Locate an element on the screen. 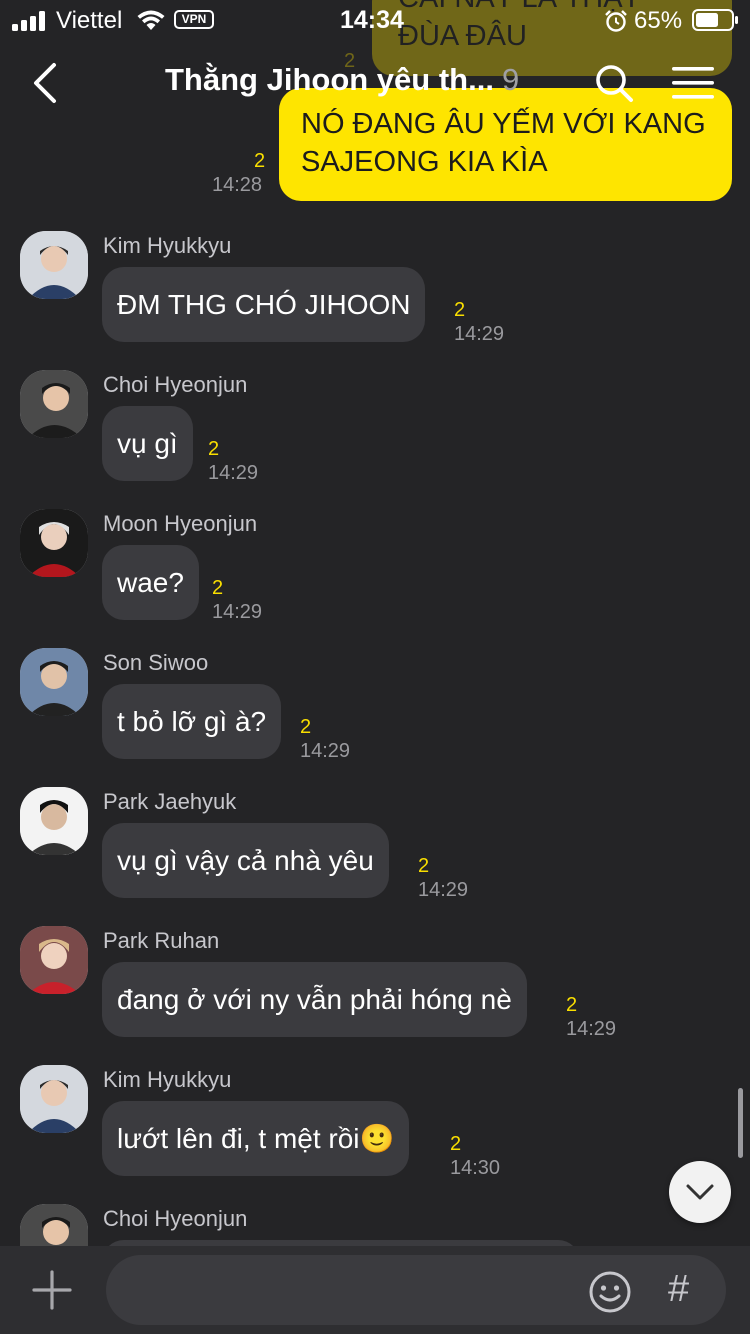  message-time: 14:30 is located at coordinates (475, 1168).